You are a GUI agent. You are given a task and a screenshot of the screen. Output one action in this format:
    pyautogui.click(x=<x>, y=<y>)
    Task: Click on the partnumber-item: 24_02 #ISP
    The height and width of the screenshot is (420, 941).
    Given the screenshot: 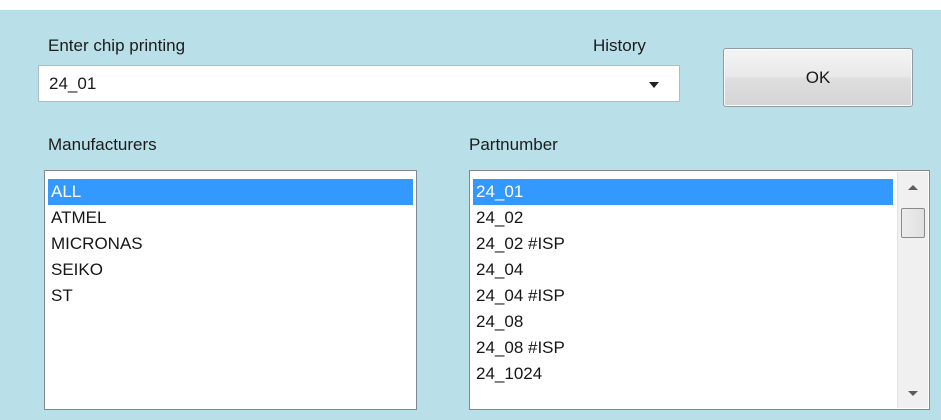 What is the action you would take?
    pyautogui.click(x=683, y=244)
    